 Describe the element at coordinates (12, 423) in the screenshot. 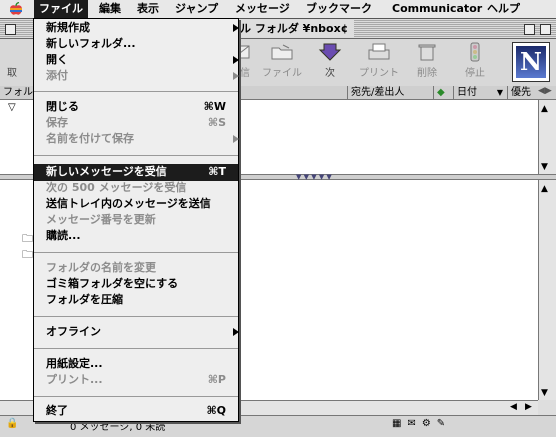

I see `security-lock-icon: 🔒` at that location.